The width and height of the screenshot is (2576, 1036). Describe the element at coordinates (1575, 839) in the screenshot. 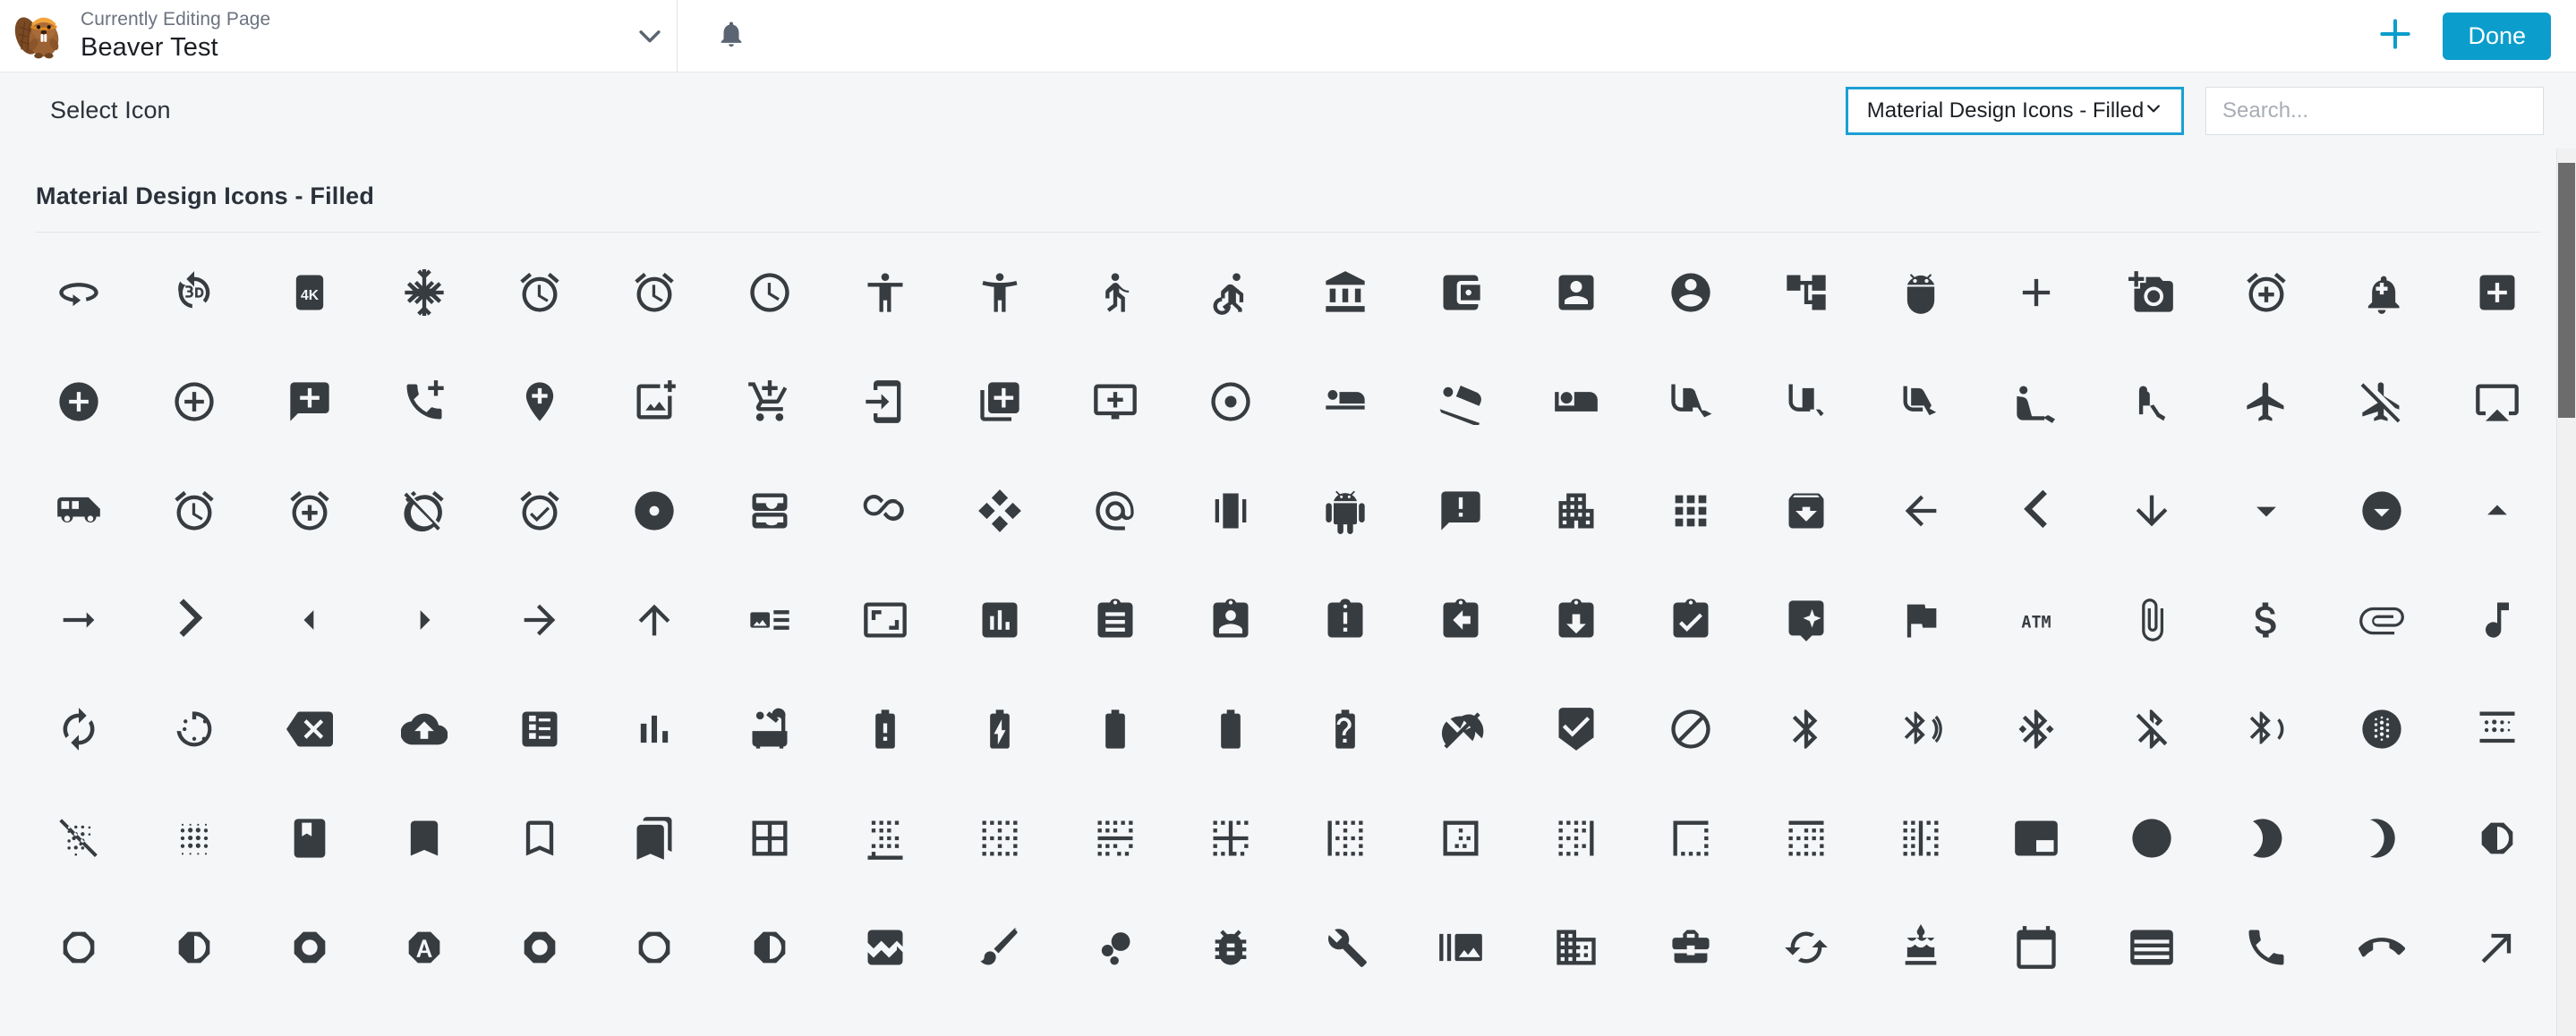

I see `icon-cell-border-right` at that location.